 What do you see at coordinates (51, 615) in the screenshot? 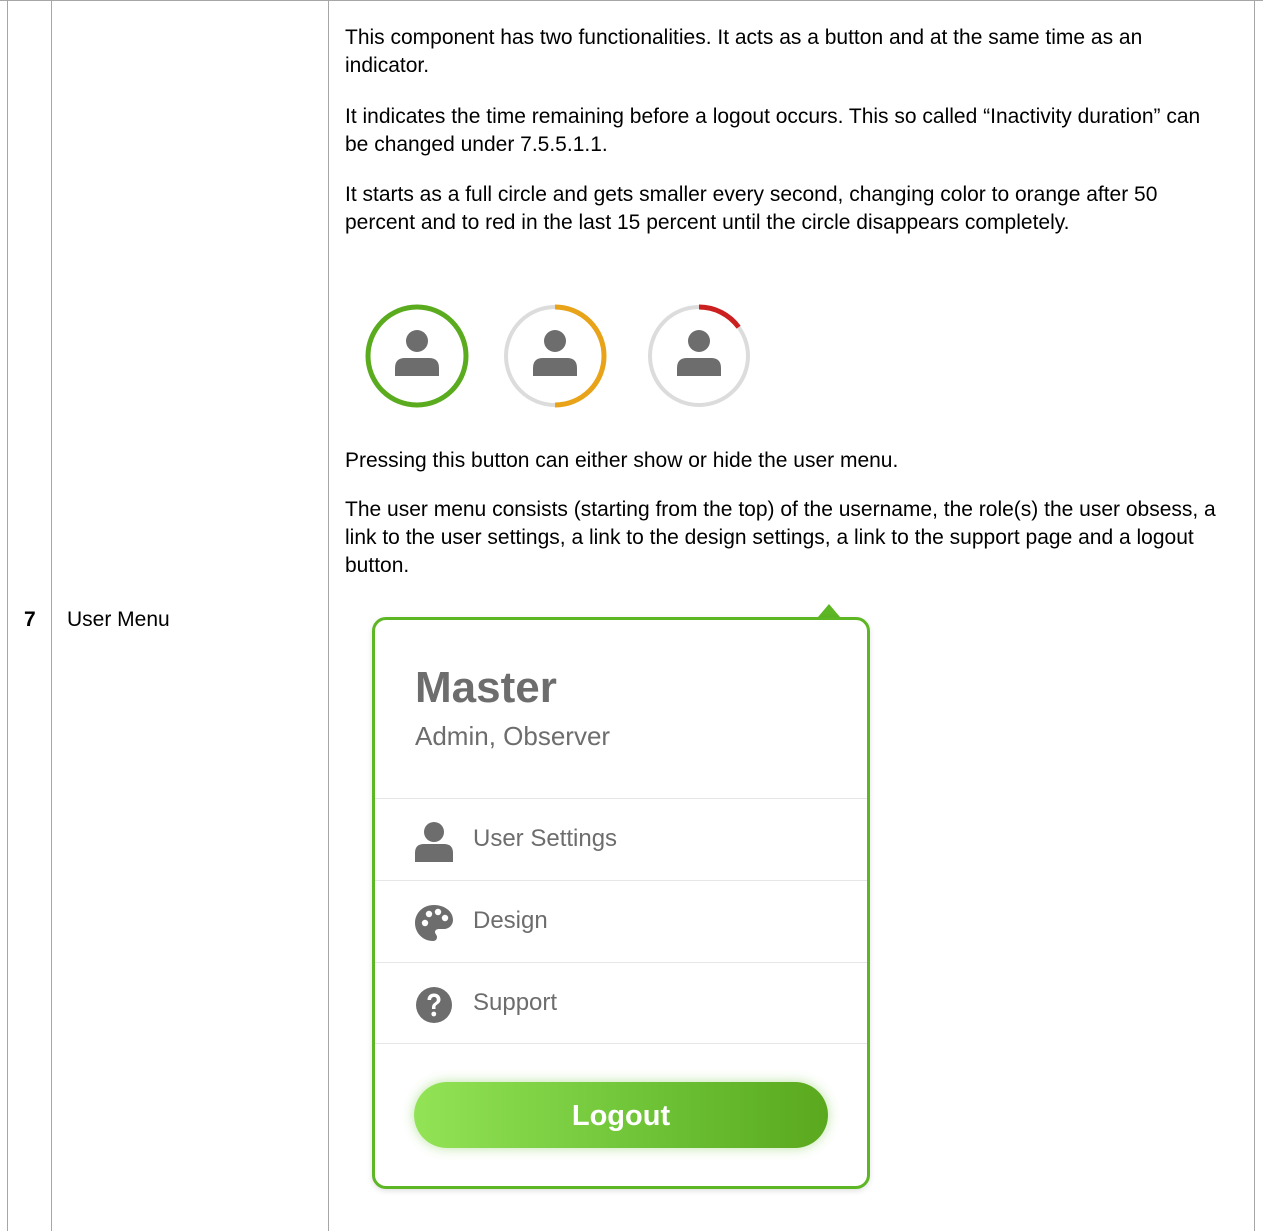
I see `table-border-col1` at bounding box center [51, 615].